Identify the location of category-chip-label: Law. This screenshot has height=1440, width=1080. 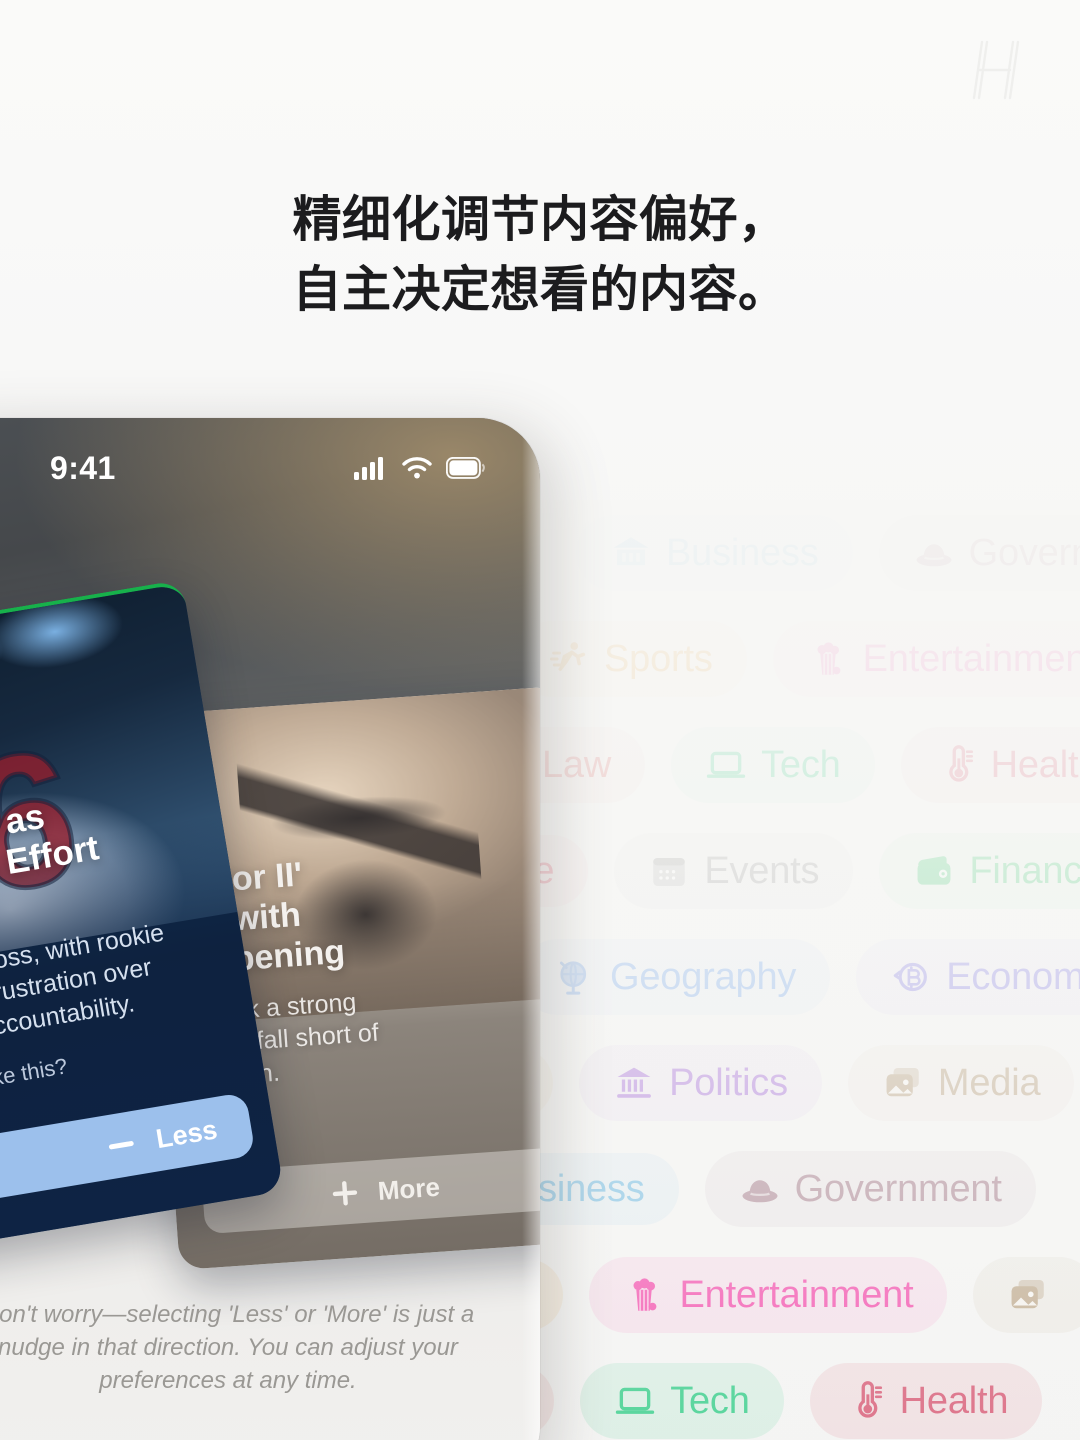
(577, 765).